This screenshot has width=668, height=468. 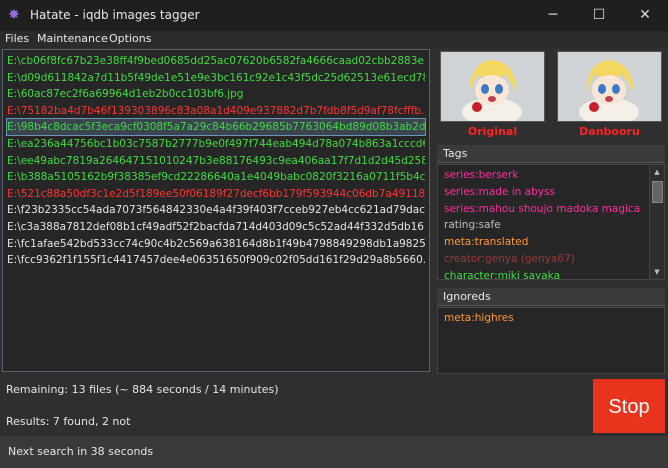 I want to click on menu-maintenance: Maintenance, so click(x=72, y=38).